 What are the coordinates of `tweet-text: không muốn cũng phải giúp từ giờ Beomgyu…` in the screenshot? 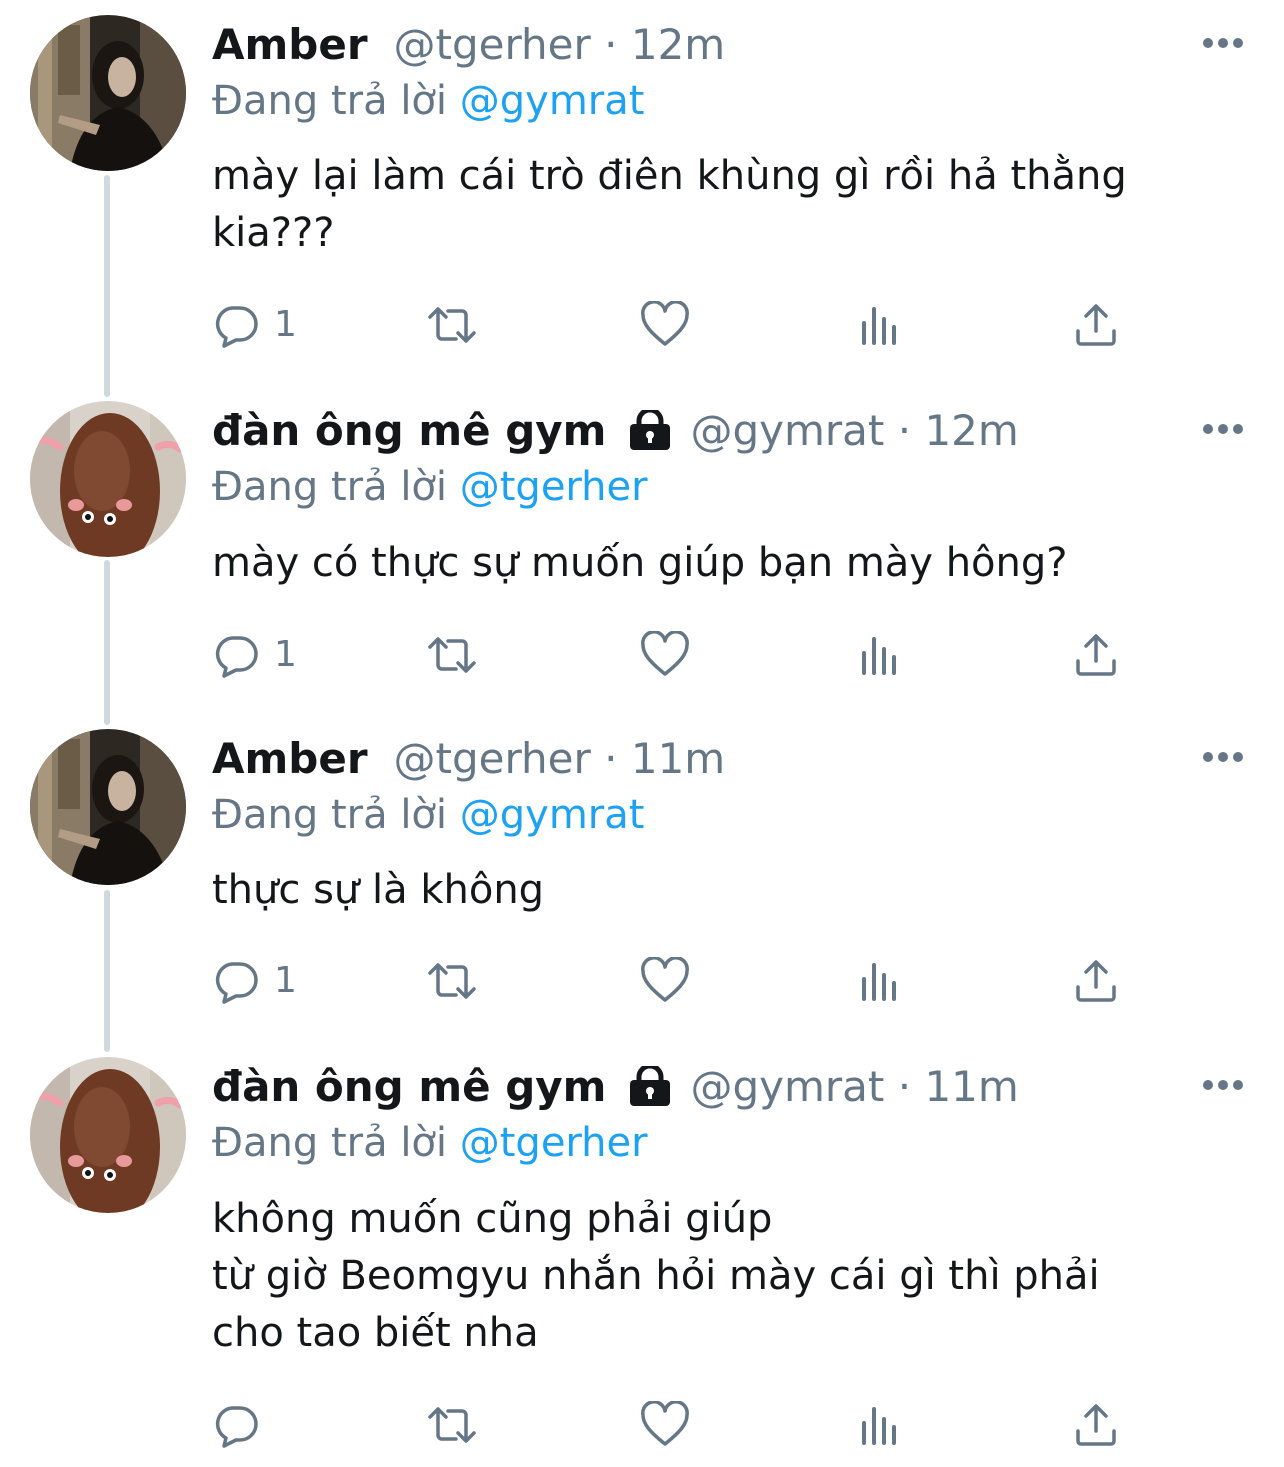 It's located at (717, 1276).